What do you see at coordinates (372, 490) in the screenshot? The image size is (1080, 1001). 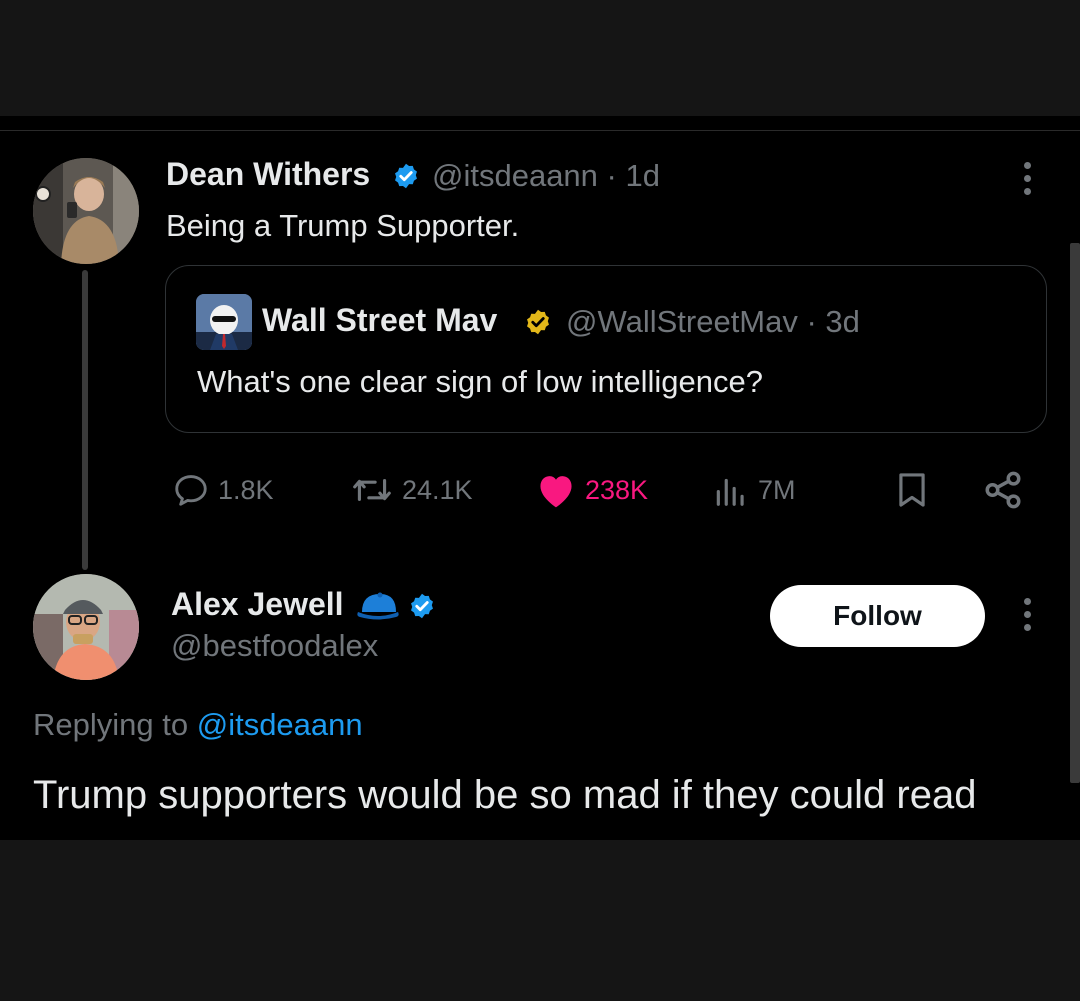 I see `repost-icon` at bounding box center [372, 490].